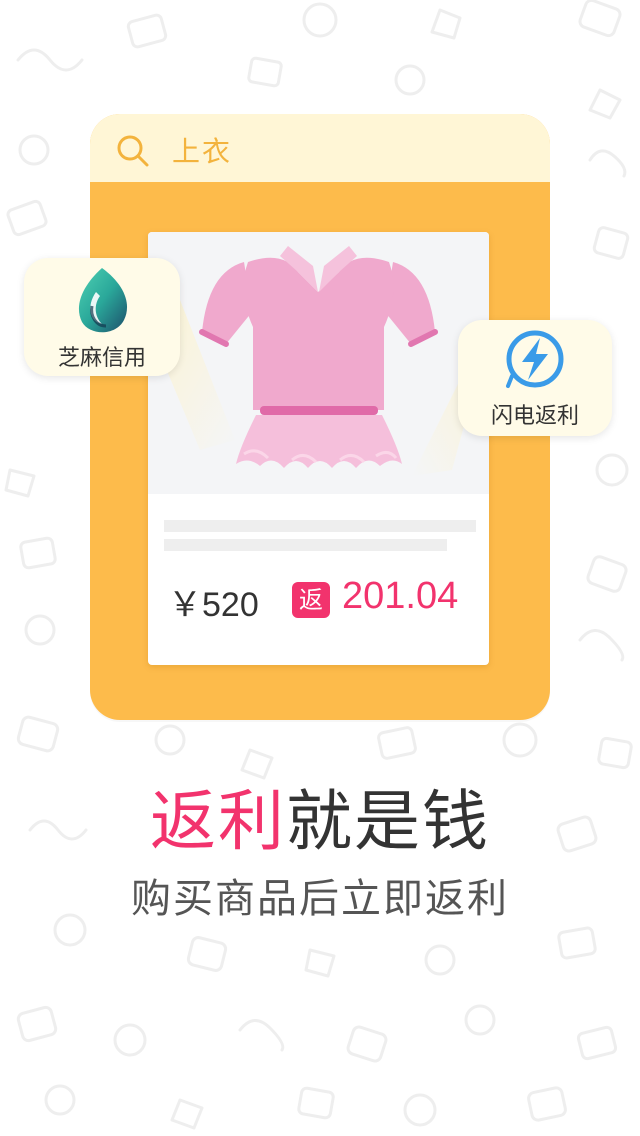 The height and width of the screenshot is (1136, 640). What do you see at coordinates (133, 151) in the screenshot?
I see `search-icon` at bounding box center [133, 151].